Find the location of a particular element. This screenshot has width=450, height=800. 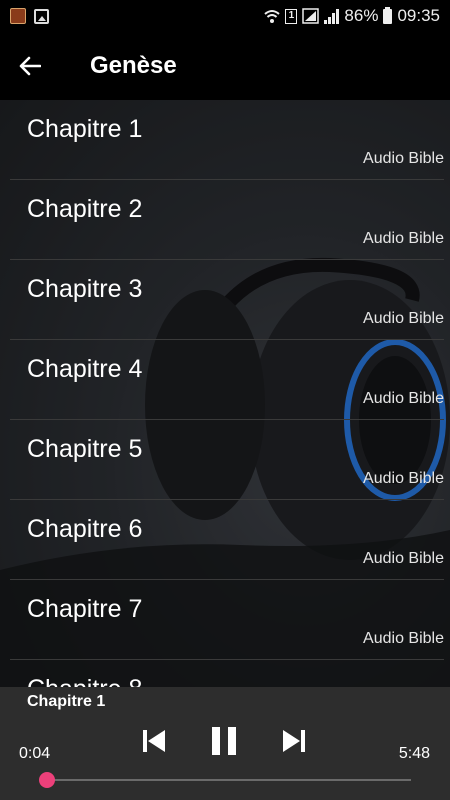

next-button is located at coordinates (294, 741).